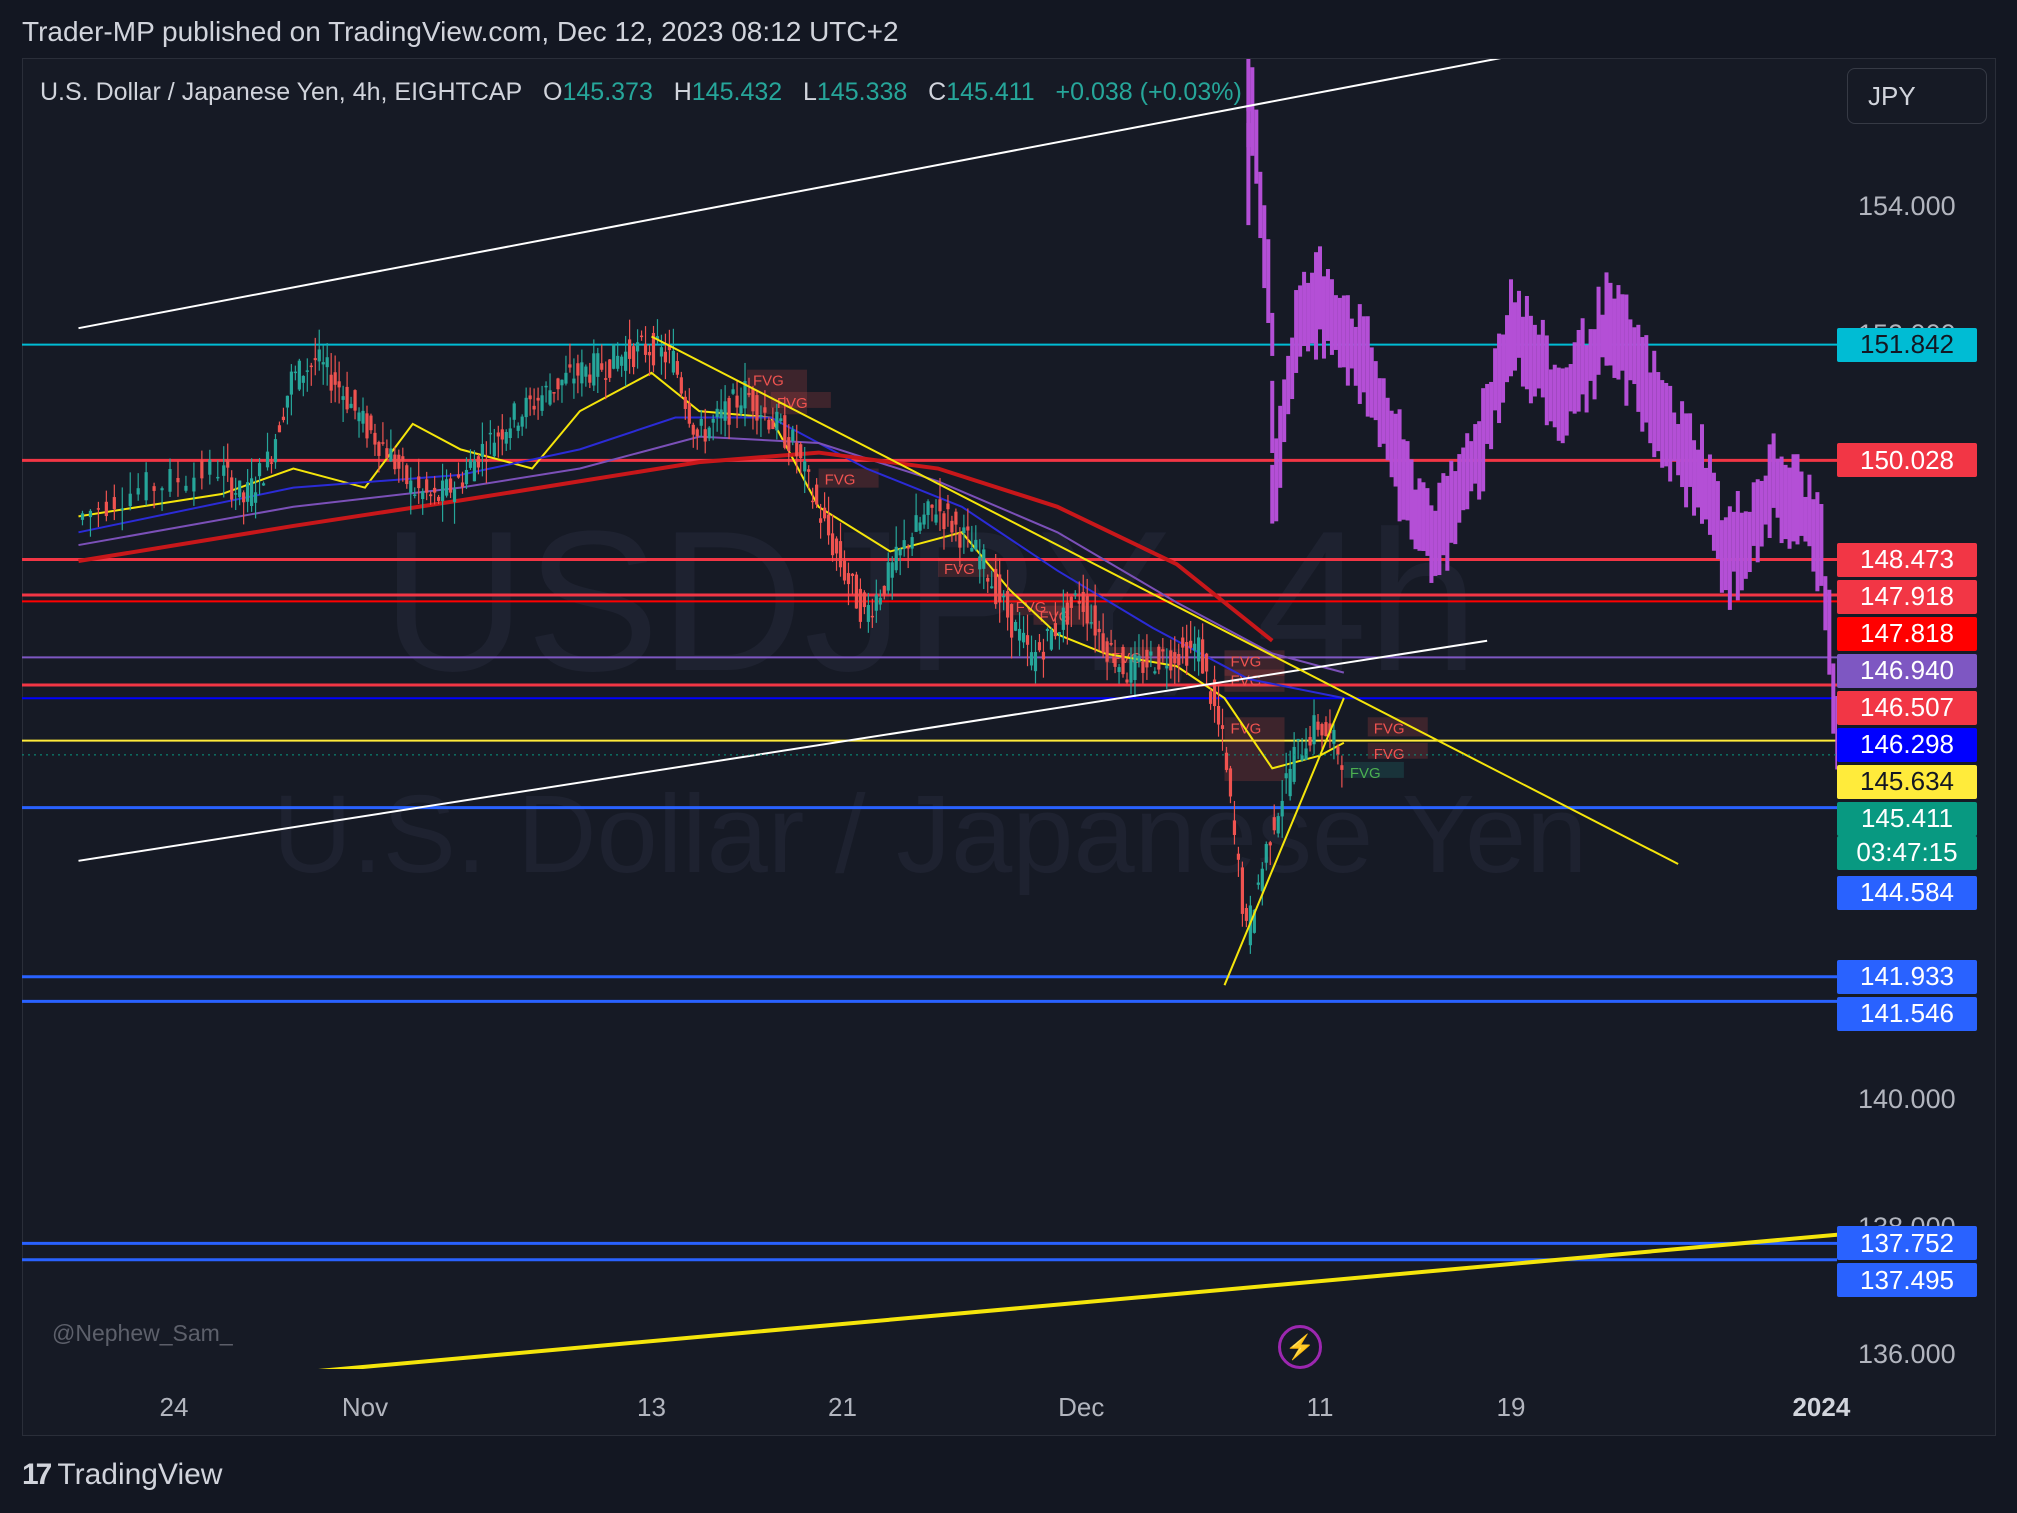 The image size is (2017, 1513). I want to click on tradingview-brand: TradingView, so click(140, 1474).